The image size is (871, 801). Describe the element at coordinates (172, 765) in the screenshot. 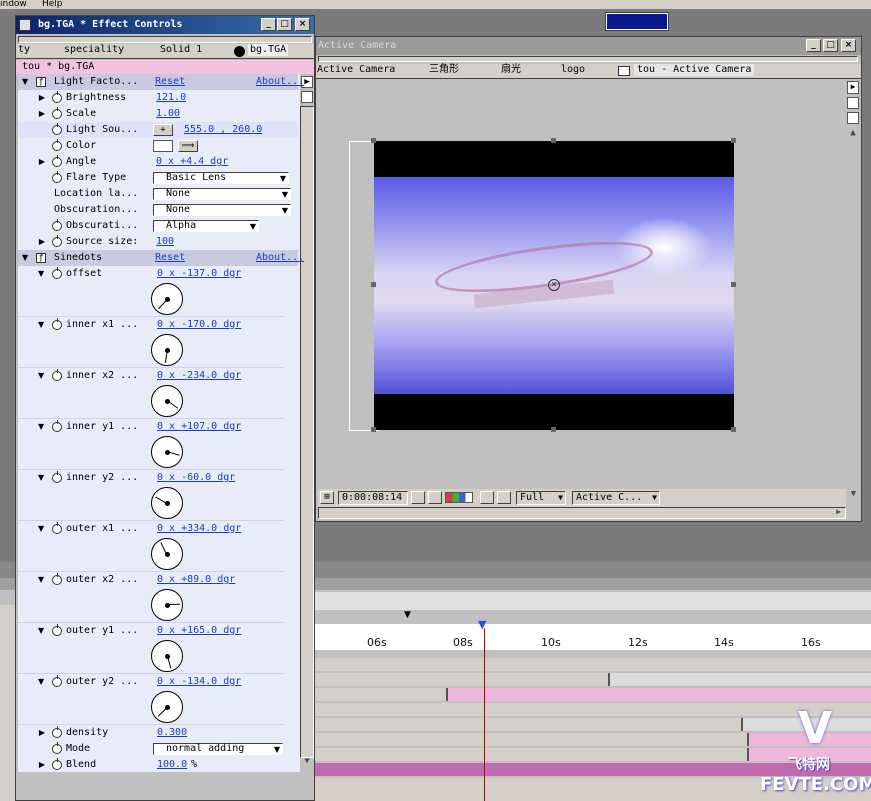

I see `param-value: 100.0` at that location.